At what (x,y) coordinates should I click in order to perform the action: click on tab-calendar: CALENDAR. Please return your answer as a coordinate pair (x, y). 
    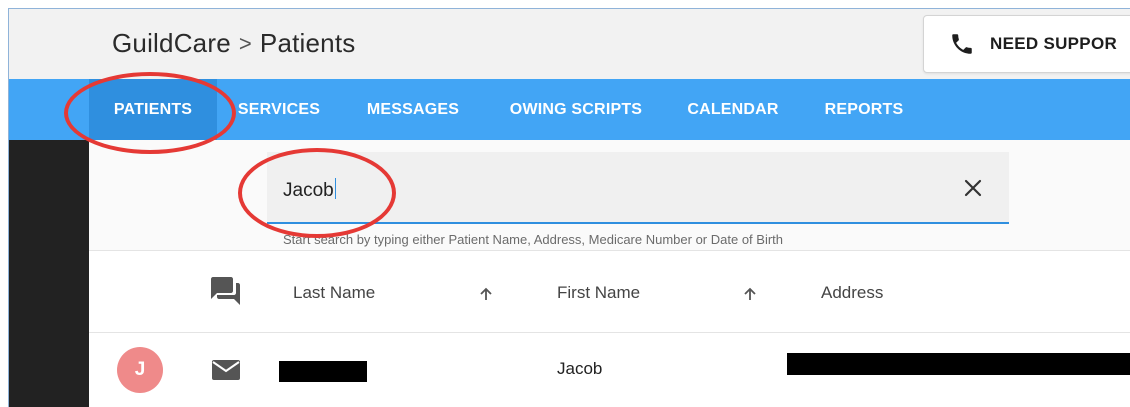
    Looking at the image, I should click on (733, 109).